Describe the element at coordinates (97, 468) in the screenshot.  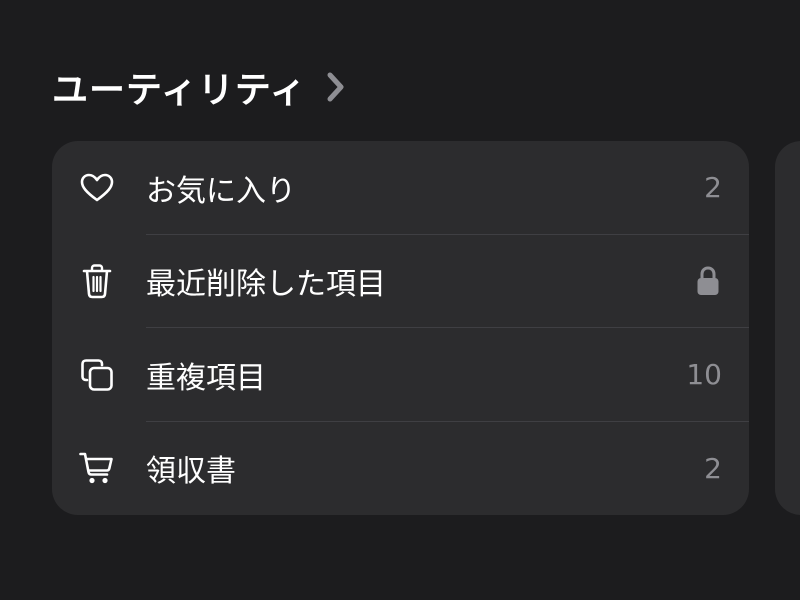
I see `cart-icon` at that location.